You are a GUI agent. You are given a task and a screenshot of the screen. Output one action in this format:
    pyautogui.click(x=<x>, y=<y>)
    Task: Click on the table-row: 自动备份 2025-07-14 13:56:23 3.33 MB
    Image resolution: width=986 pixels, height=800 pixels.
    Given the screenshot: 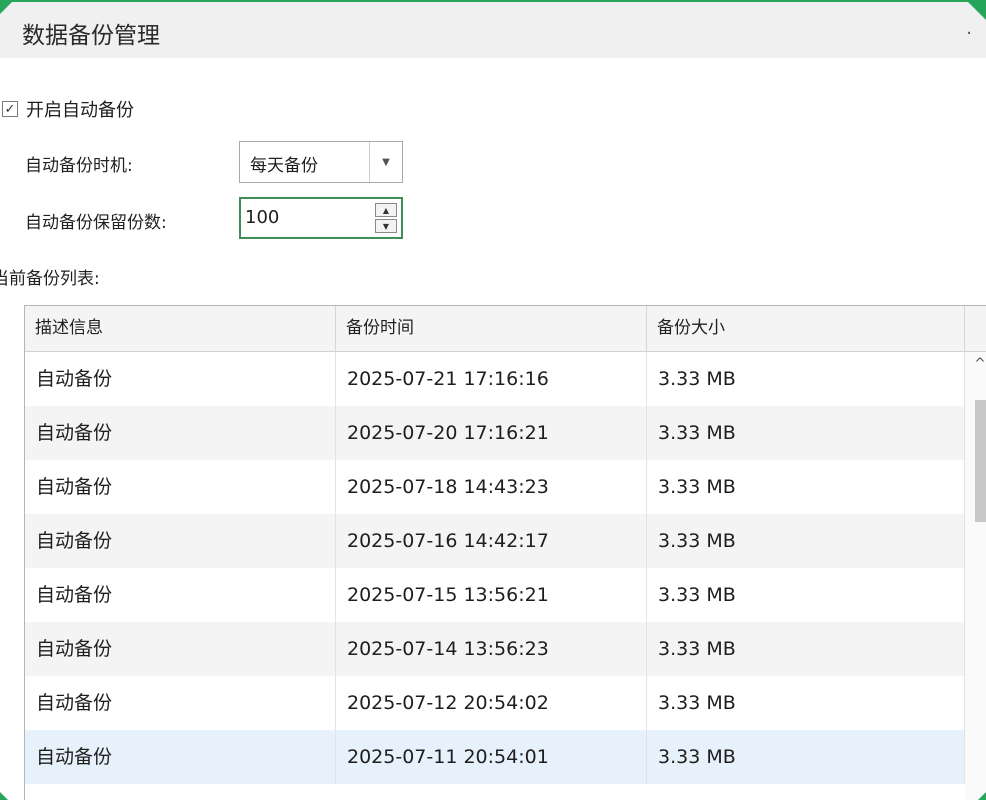 What is the action you would take?
    pyautogui.click(x=495, y=649)
    